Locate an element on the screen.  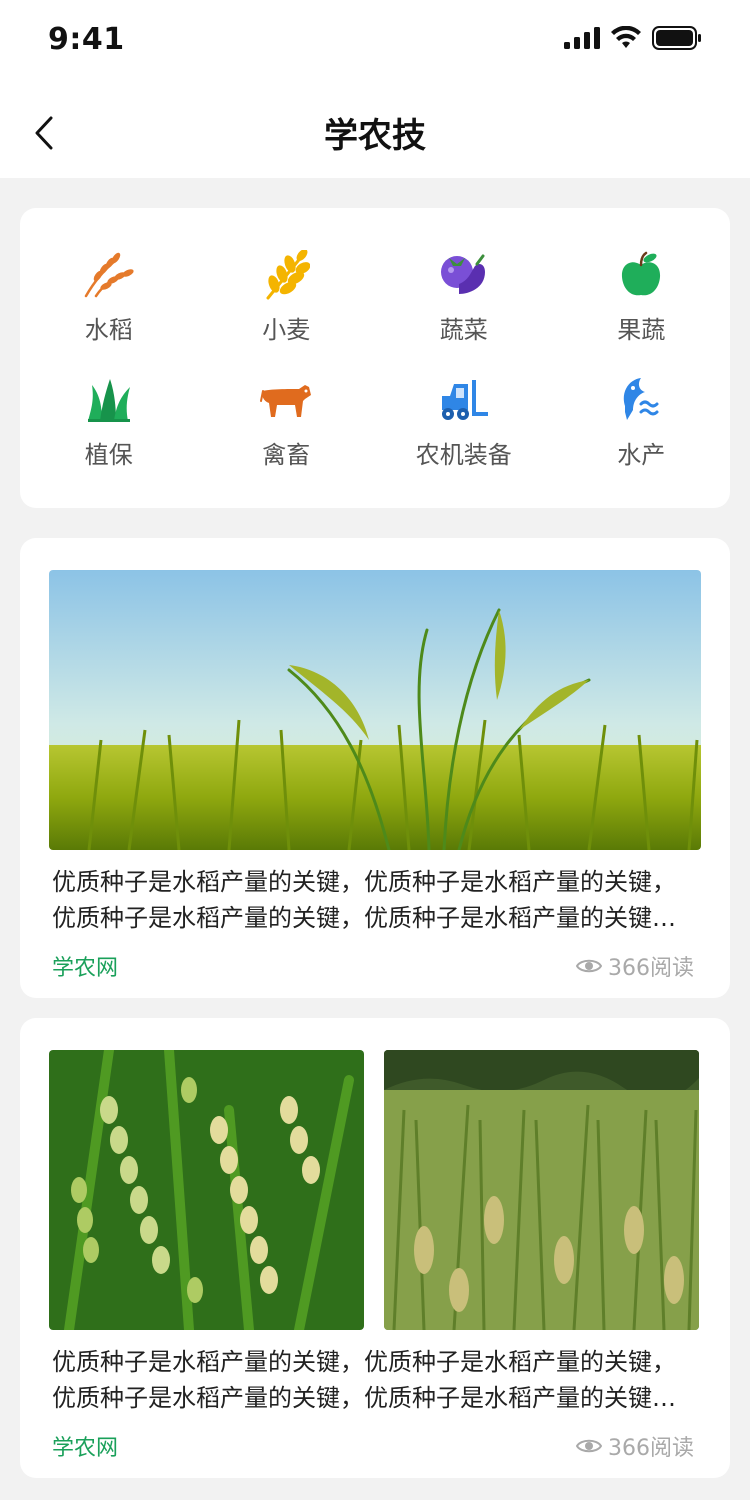
fish-icon is located at coordinates (641, 400).